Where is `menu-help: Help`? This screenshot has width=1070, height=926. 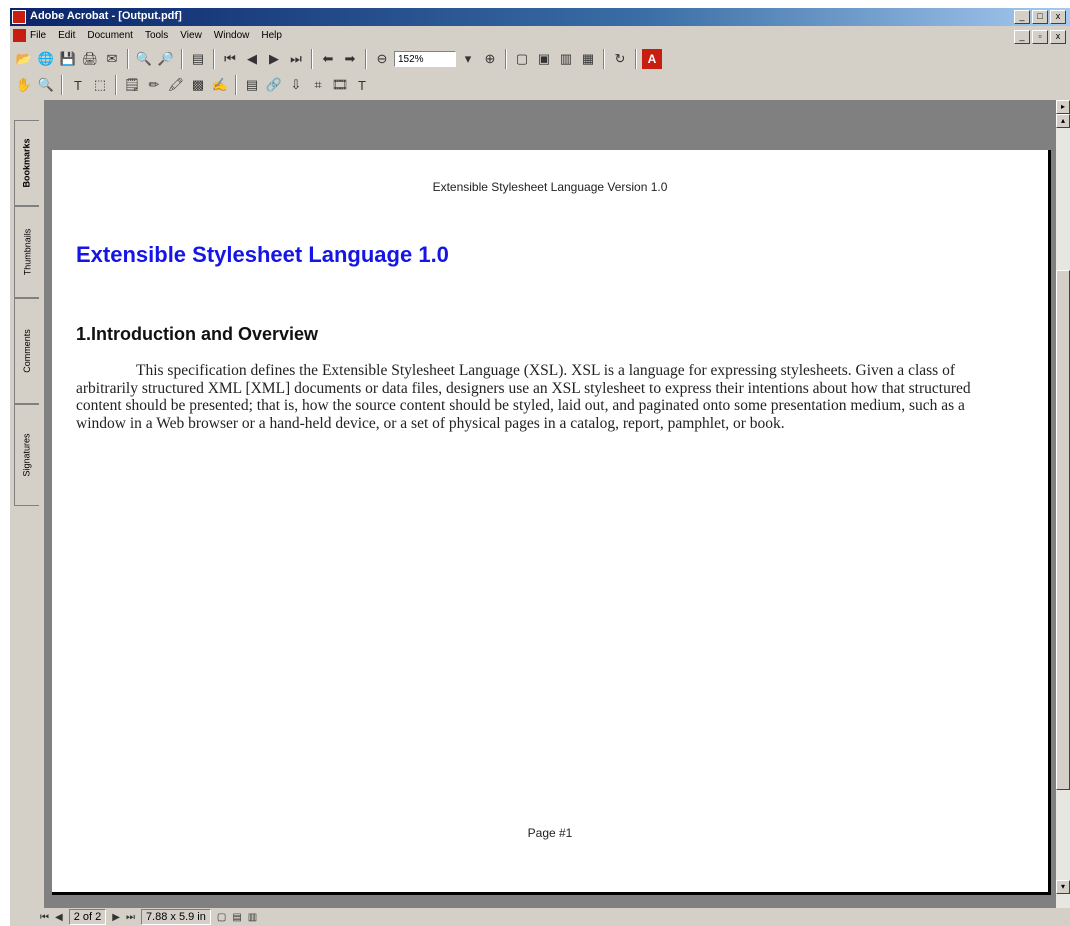 menu-help: Help is located at coordinates (271, 35).